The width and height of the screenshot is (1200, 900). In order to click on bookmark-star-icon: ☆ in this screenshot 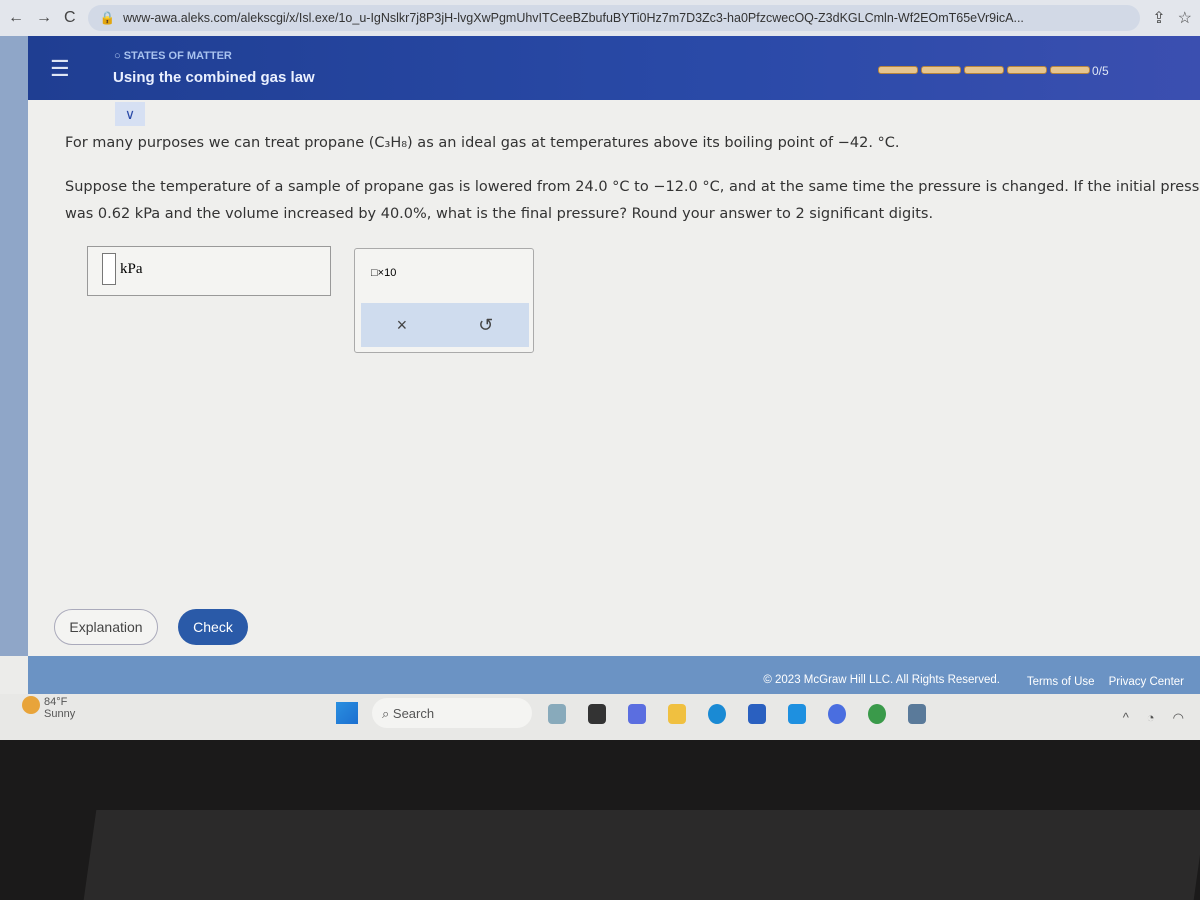, I will do `click(1185, 18)`.